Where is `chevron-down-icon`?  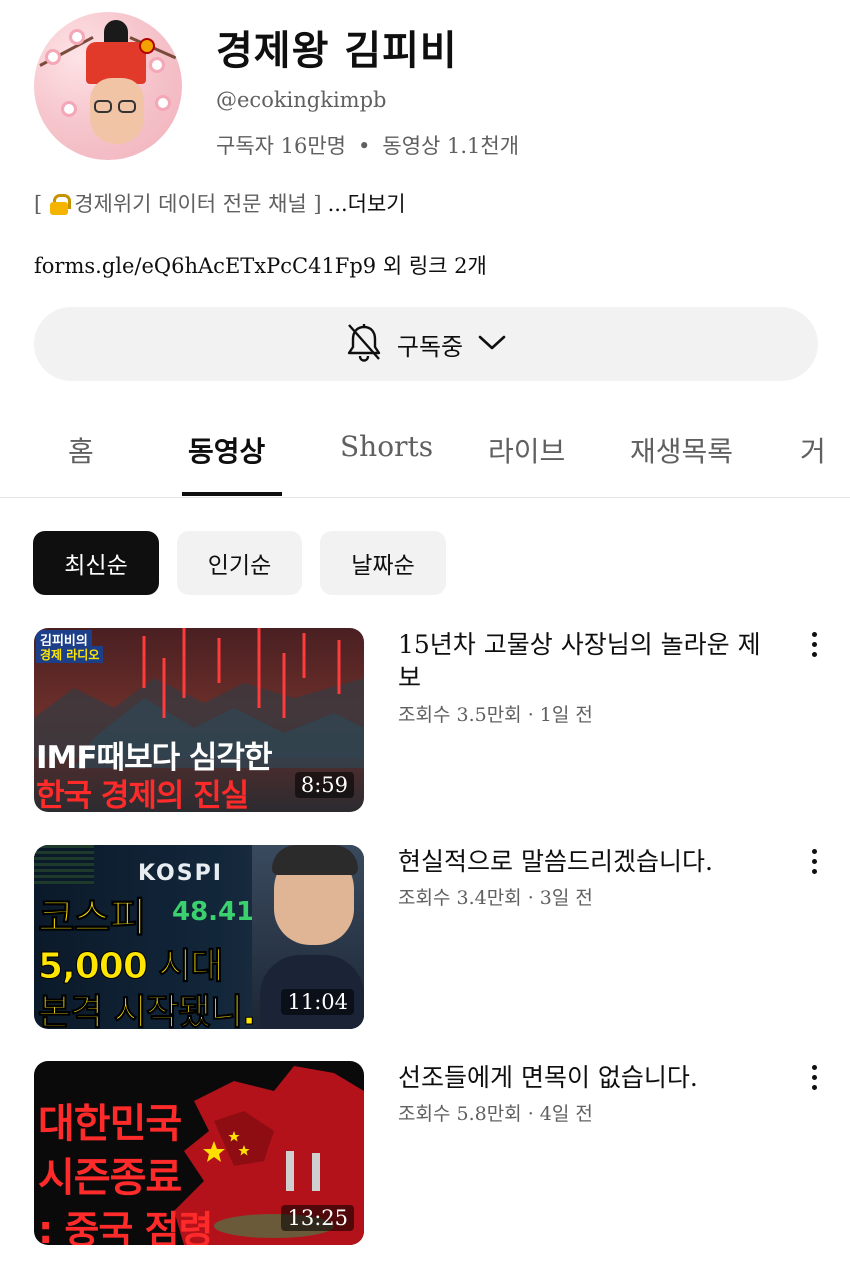
chevron-down-icon is located at coordinates (492, 344).